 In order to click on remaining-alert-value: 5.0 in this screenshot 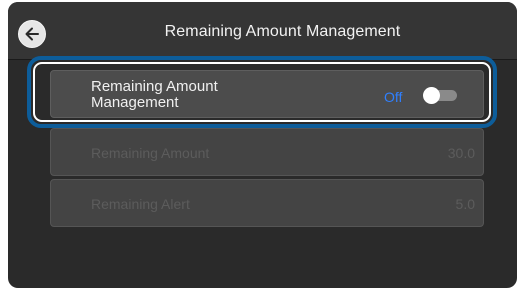, I will do `click(465, 204)`.